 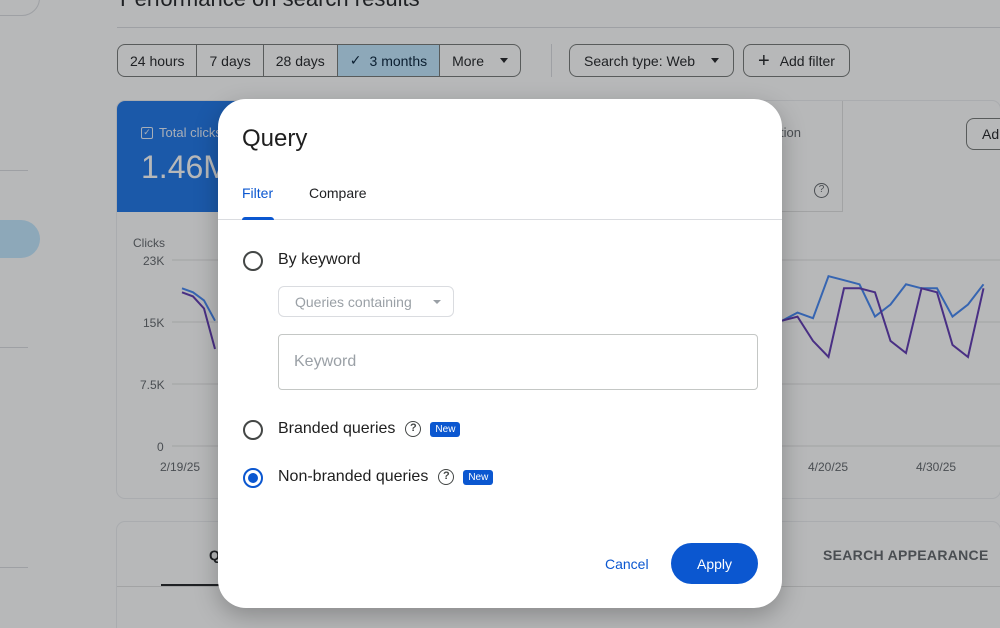 I want to click on keyword-input, so click(x=518, y=362).